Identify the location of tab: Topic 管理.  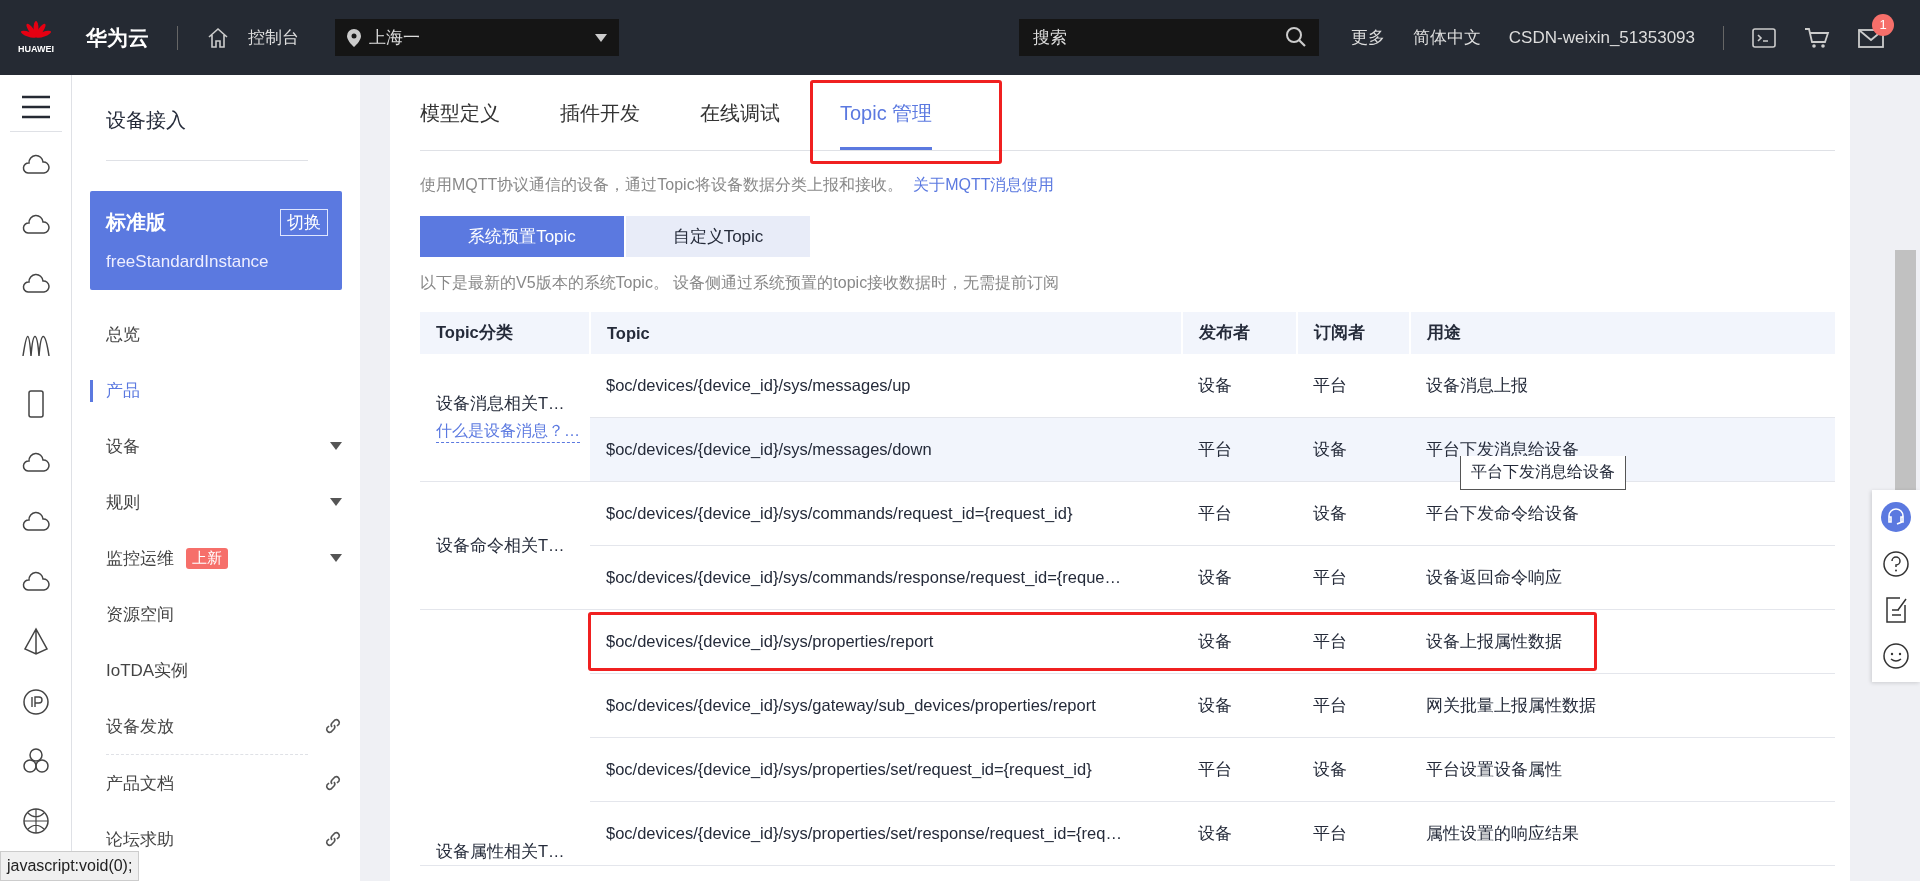
(886, 125).